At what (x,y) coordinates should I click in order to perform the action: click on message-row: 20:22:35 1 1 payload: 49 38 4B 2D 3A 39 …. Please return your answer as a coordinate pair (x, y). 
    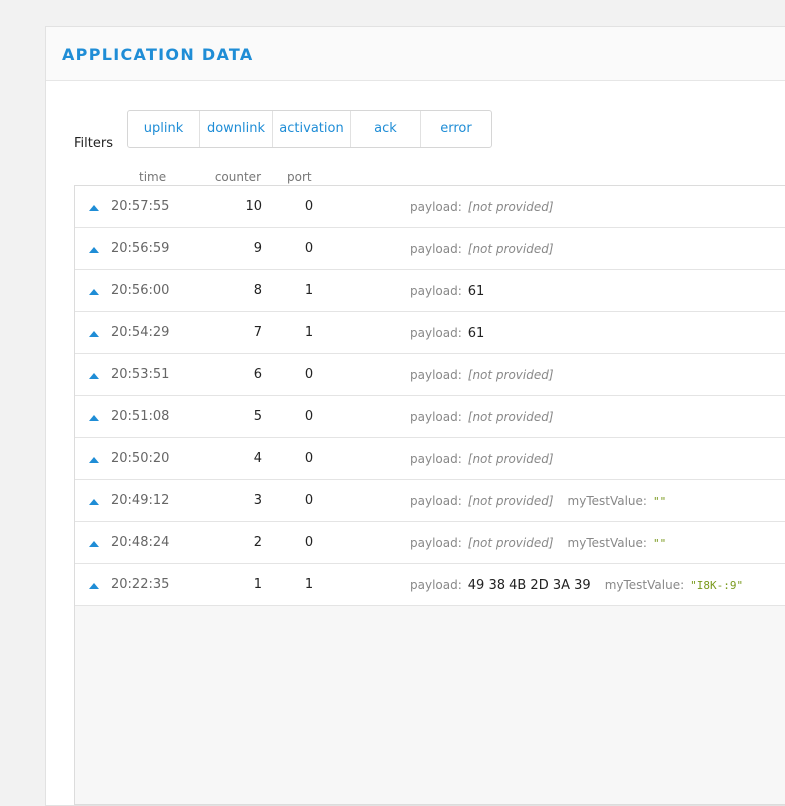
    Looking at the image, I should click on (430, 585).